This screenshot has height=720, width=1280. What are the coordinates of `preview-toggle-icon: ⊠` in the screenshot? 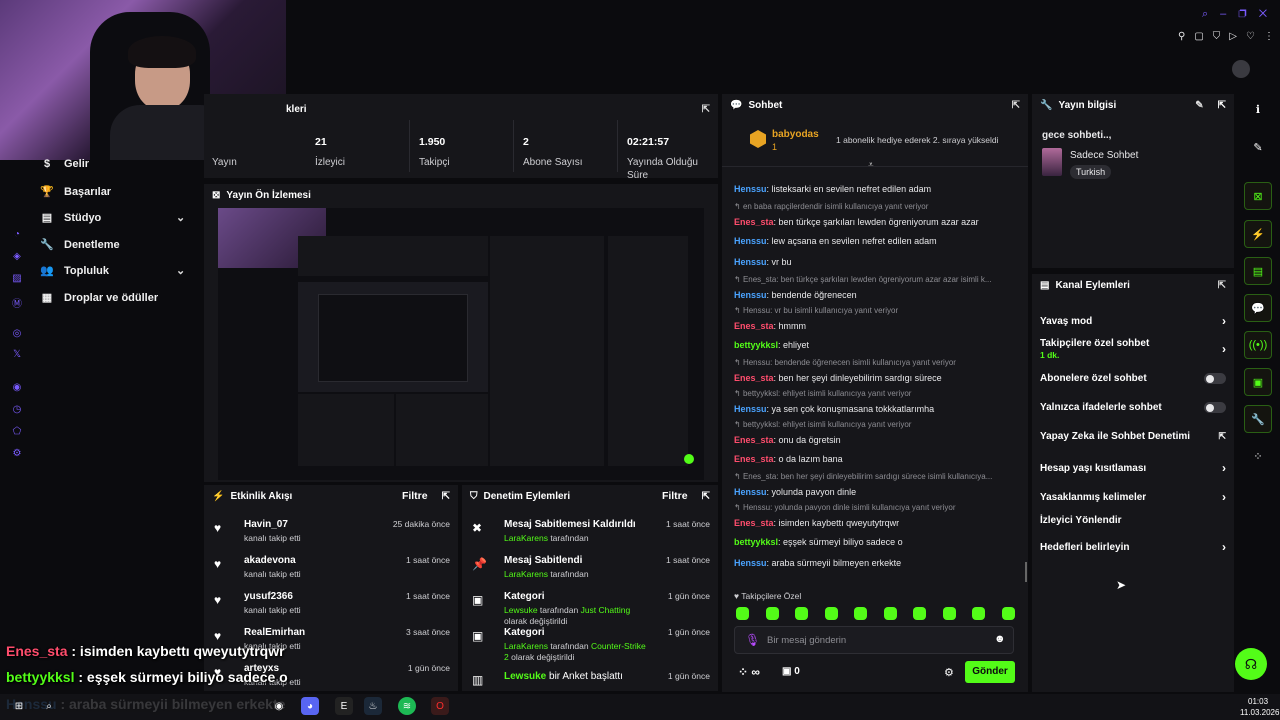 It's located at (1258, 196).